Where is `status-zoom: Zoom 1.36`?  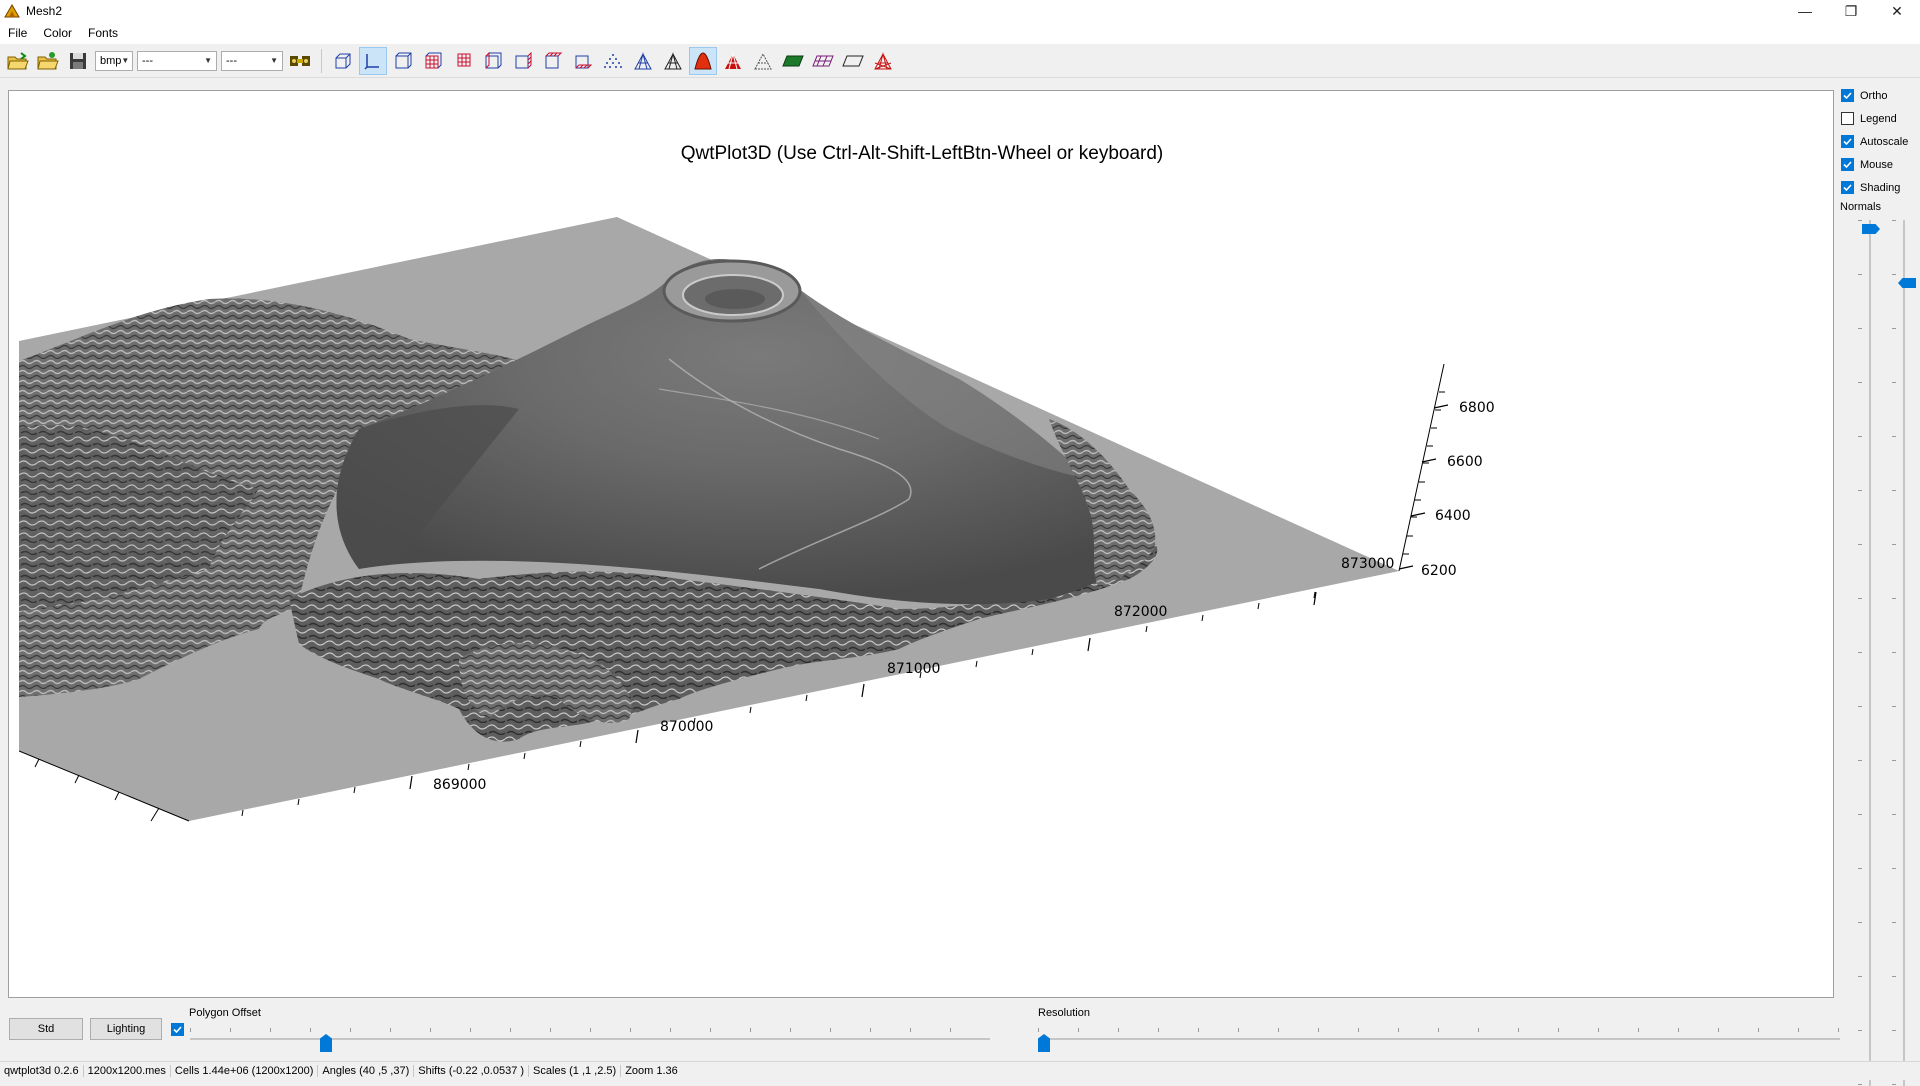 status-zoom: Zoom 1.36 is located at coordinates (651, 1071).